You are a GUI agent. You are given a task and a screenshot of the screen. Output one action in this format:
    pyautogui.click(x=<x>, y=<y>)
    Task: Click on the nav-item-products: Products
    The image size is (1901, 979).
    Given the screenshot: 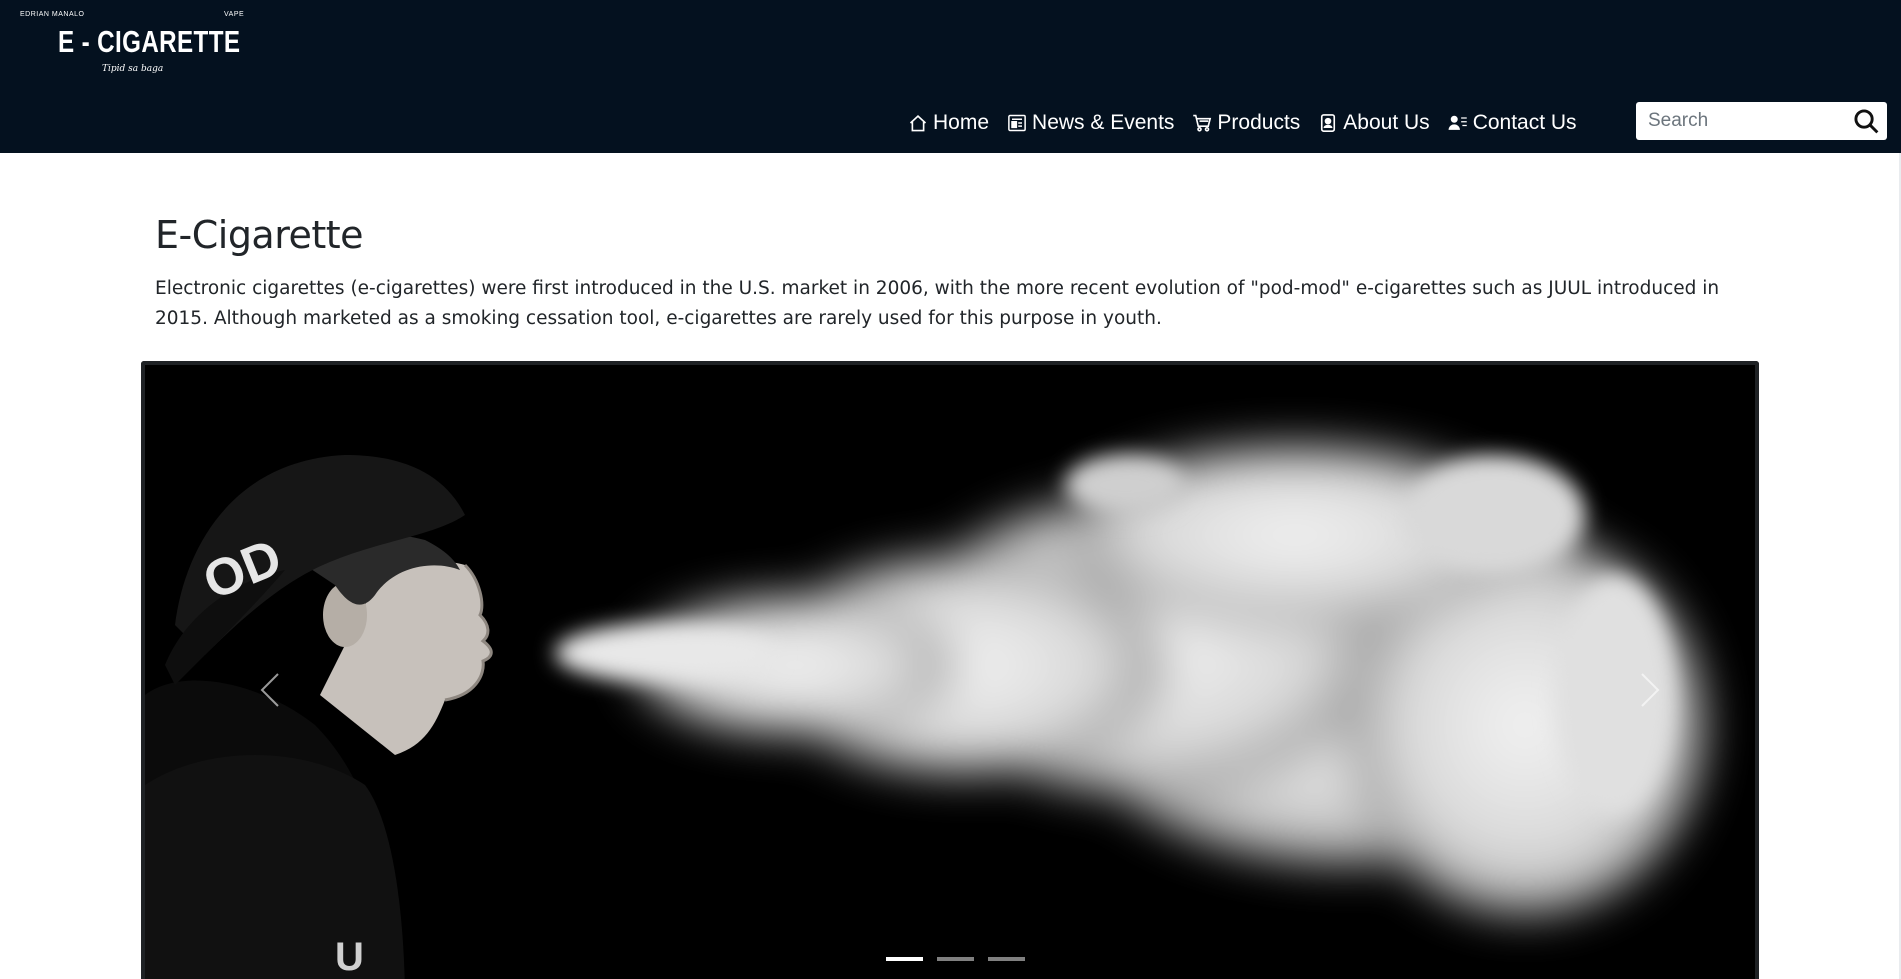 What is the action you would take?
    pyautogui.click(x=1246, y=123)
    